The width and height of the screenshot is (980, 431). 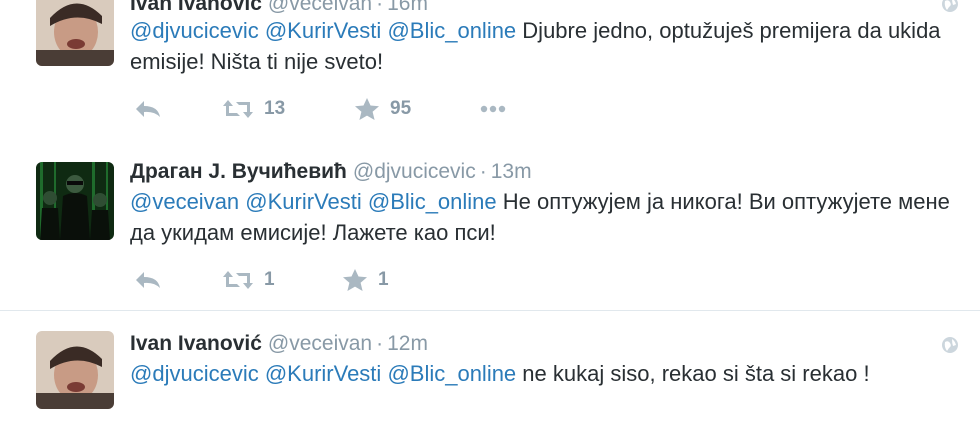 What do you see at coordinates (269, 279) in the screenshot?
I see `retweet-count: 1` at bounding box center [269, 279].